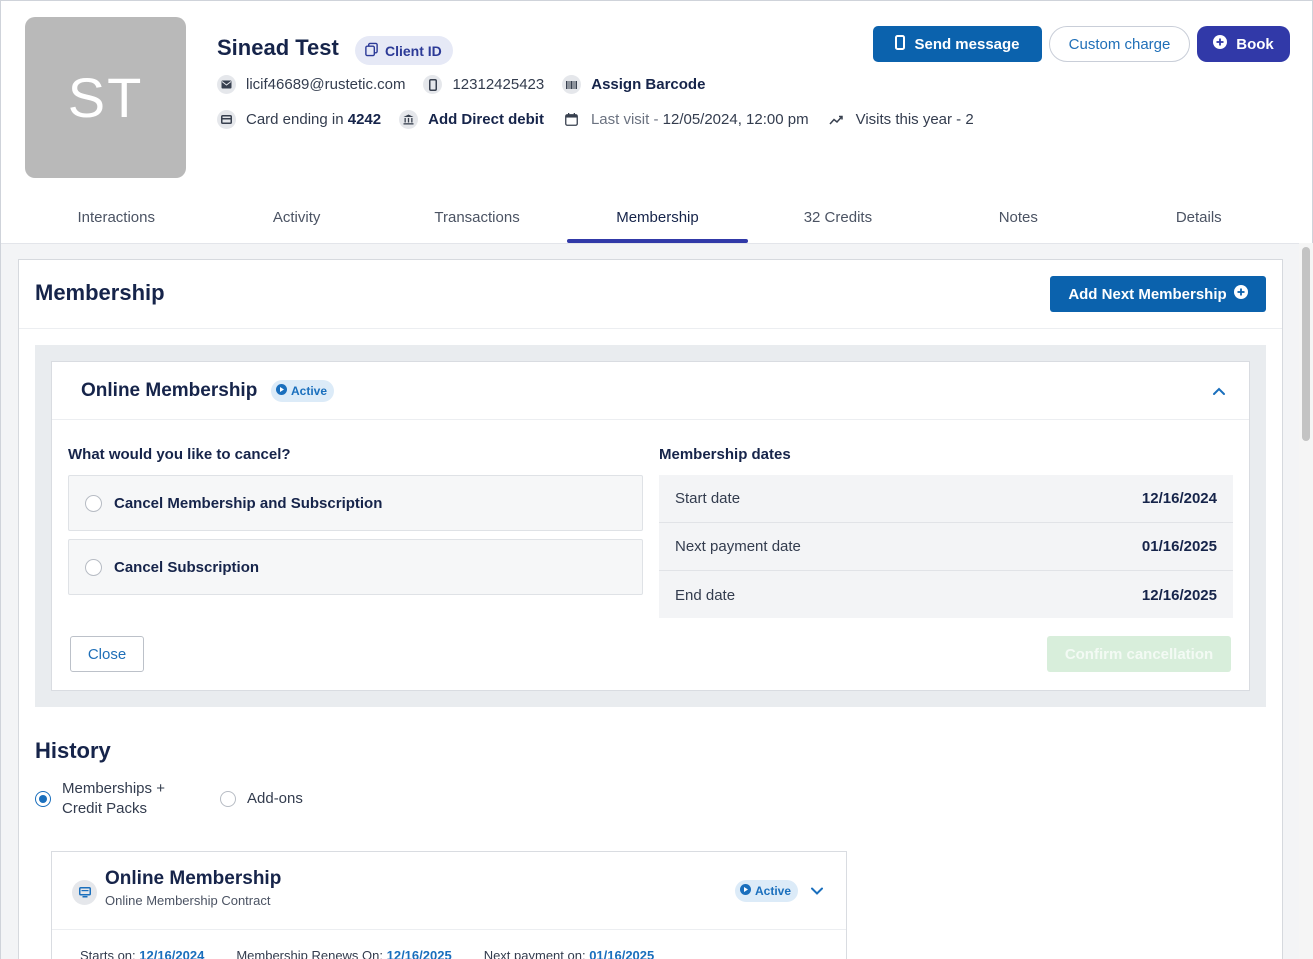  I want to click on renews-value: 12/16/2025, so click(419, 953).